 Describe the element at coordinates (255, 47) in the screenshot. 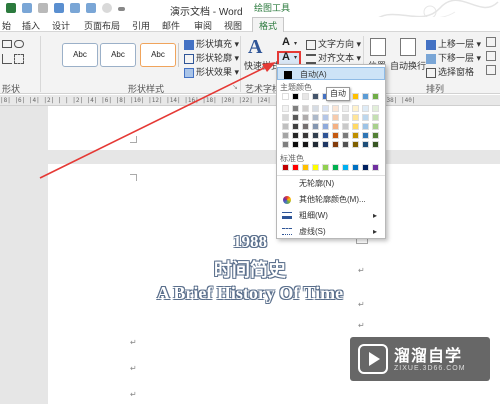

I see `wordart-quick-style-icon: A` at that location.